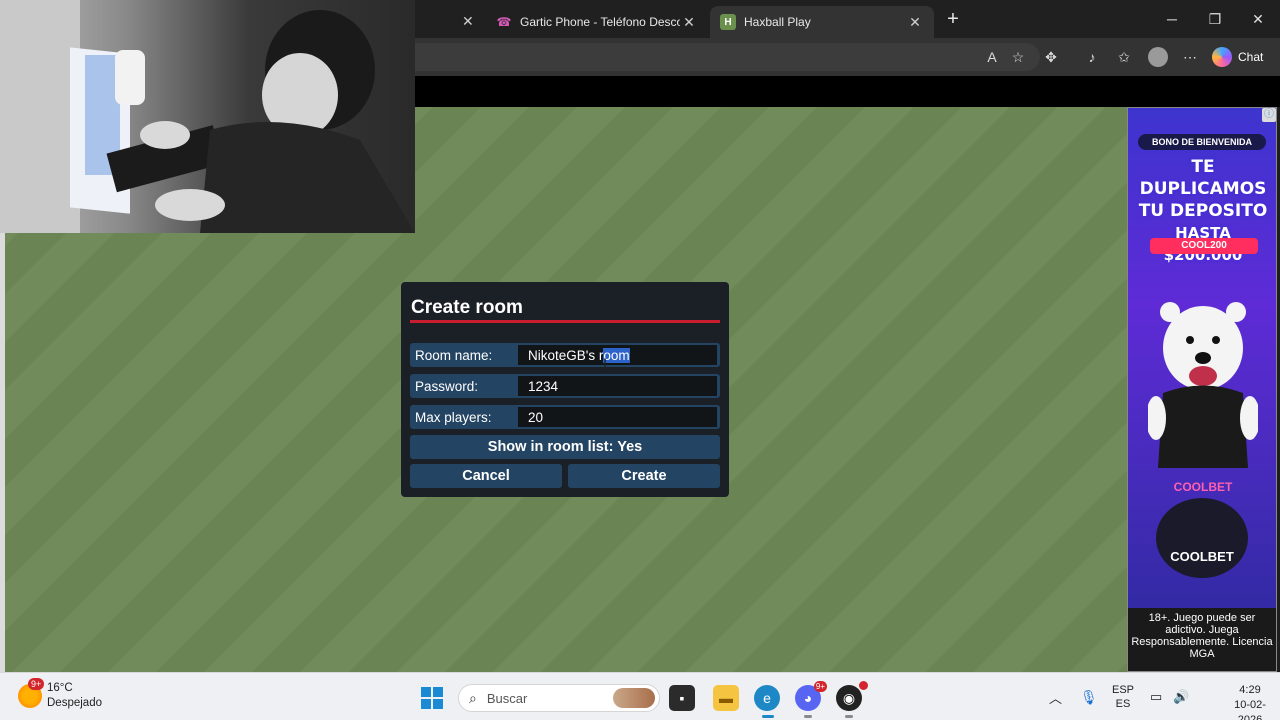 The image size is (1280, 720). I want to click on extensions-icon: ✥, so click(1051, 57).